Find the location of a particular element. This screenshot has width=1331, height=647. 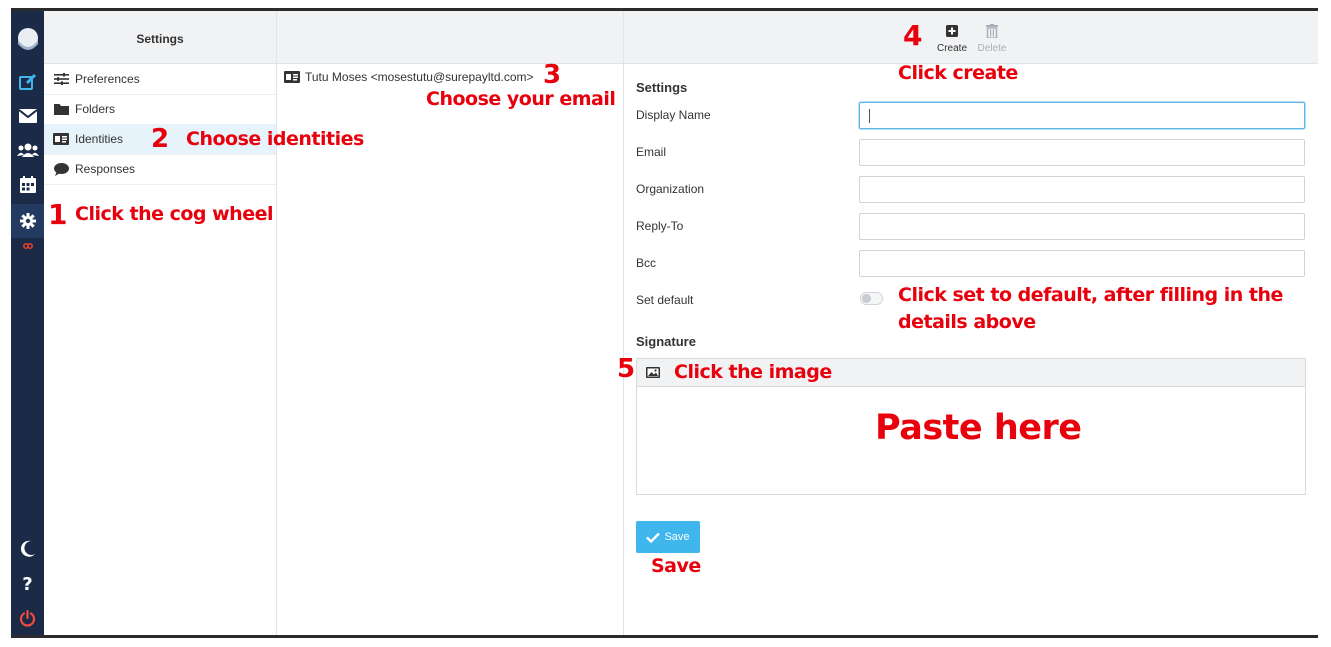

menu-item-label: Preferences is located at coordinates (107, 79).